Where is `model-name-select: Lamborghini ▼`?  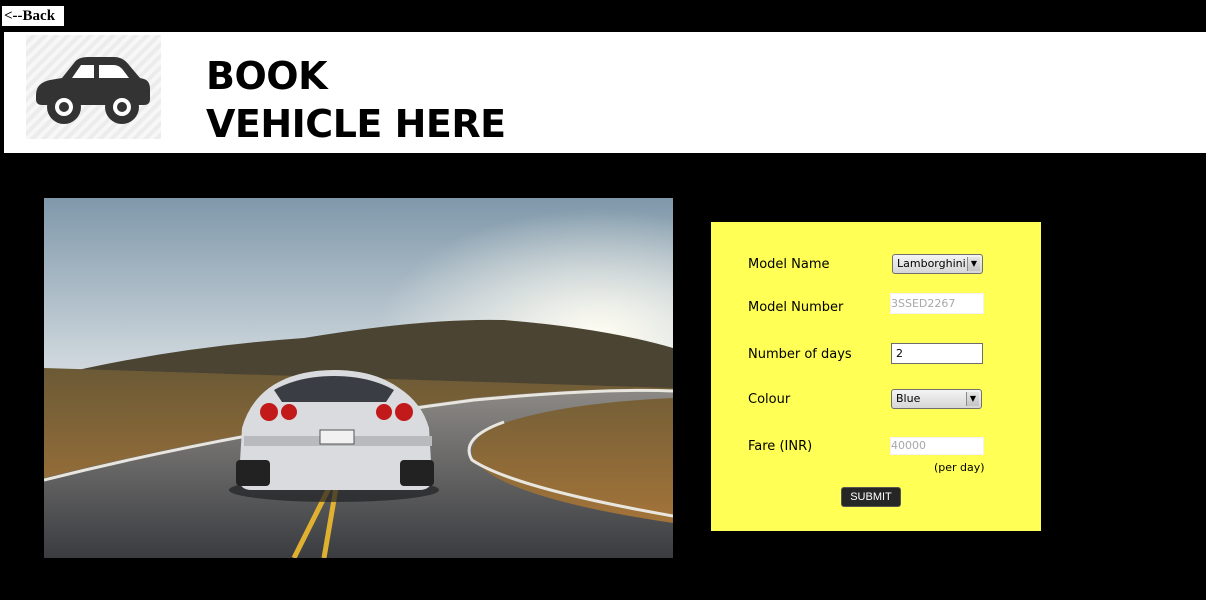 model-name-select: Lamborghini ▼ is located at coordinates (937, 264).